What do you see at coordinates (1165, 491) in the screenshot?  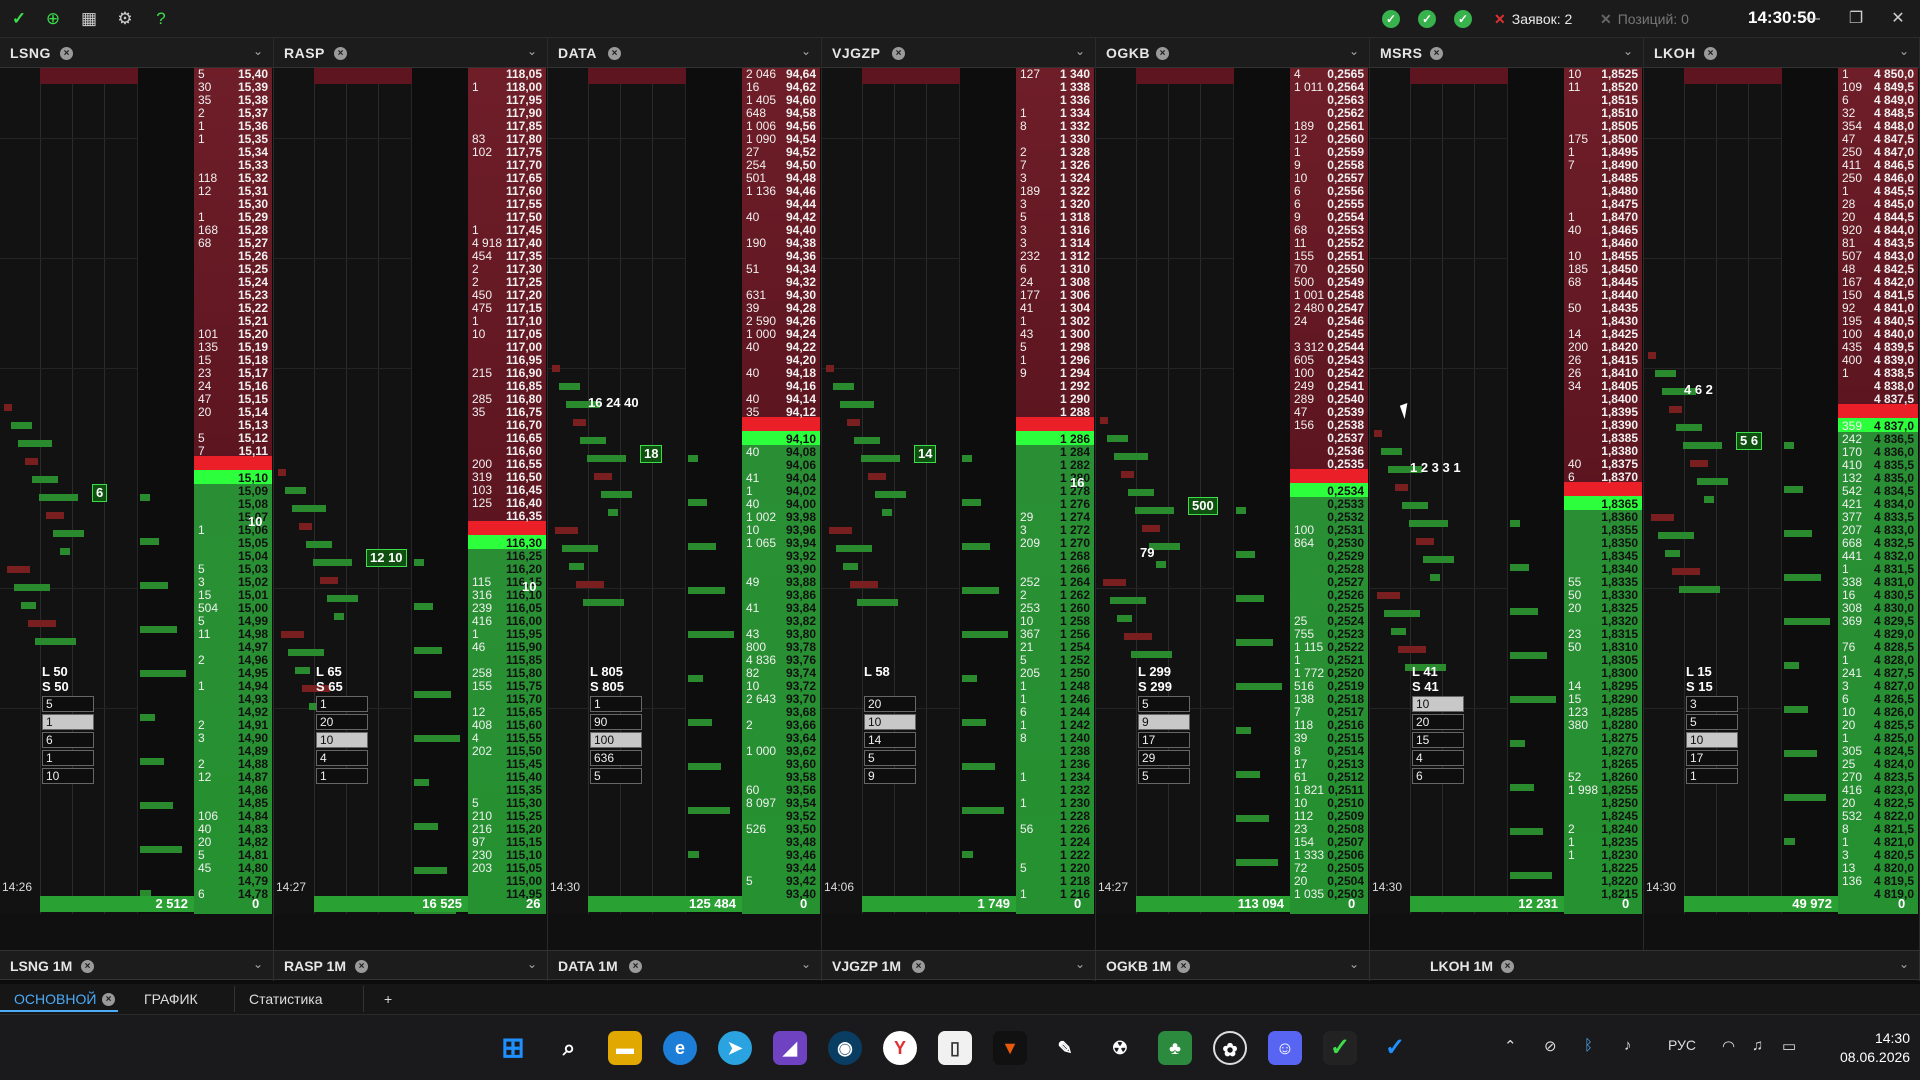 I see `tape-chart: 500` at bounding box center [1165, 491].